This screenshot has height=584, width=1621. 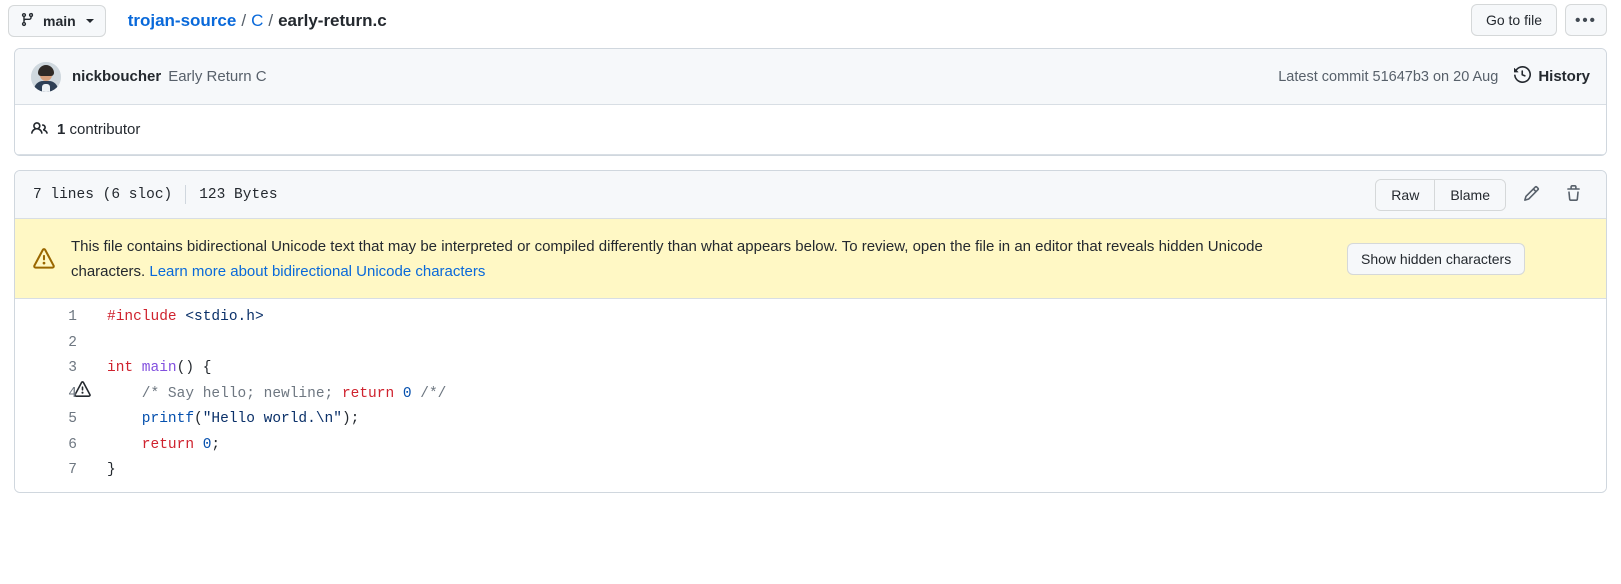 What do you see at coordinates (198, 419) in the screenshot?
I see `token-punct: (` at bounding box center [198, 419].